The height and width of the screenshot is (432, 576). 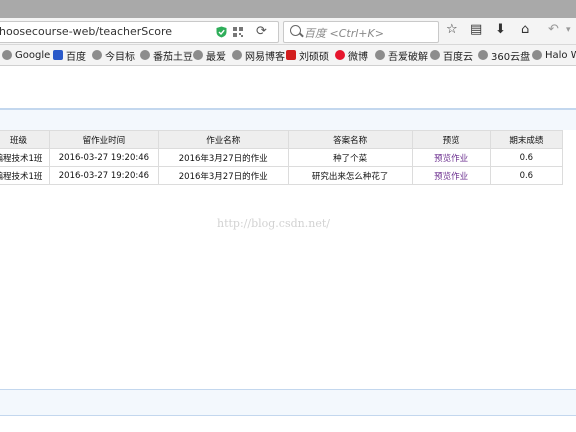 I want to click on bookmark-google: Google, so click(x=26, y=55).